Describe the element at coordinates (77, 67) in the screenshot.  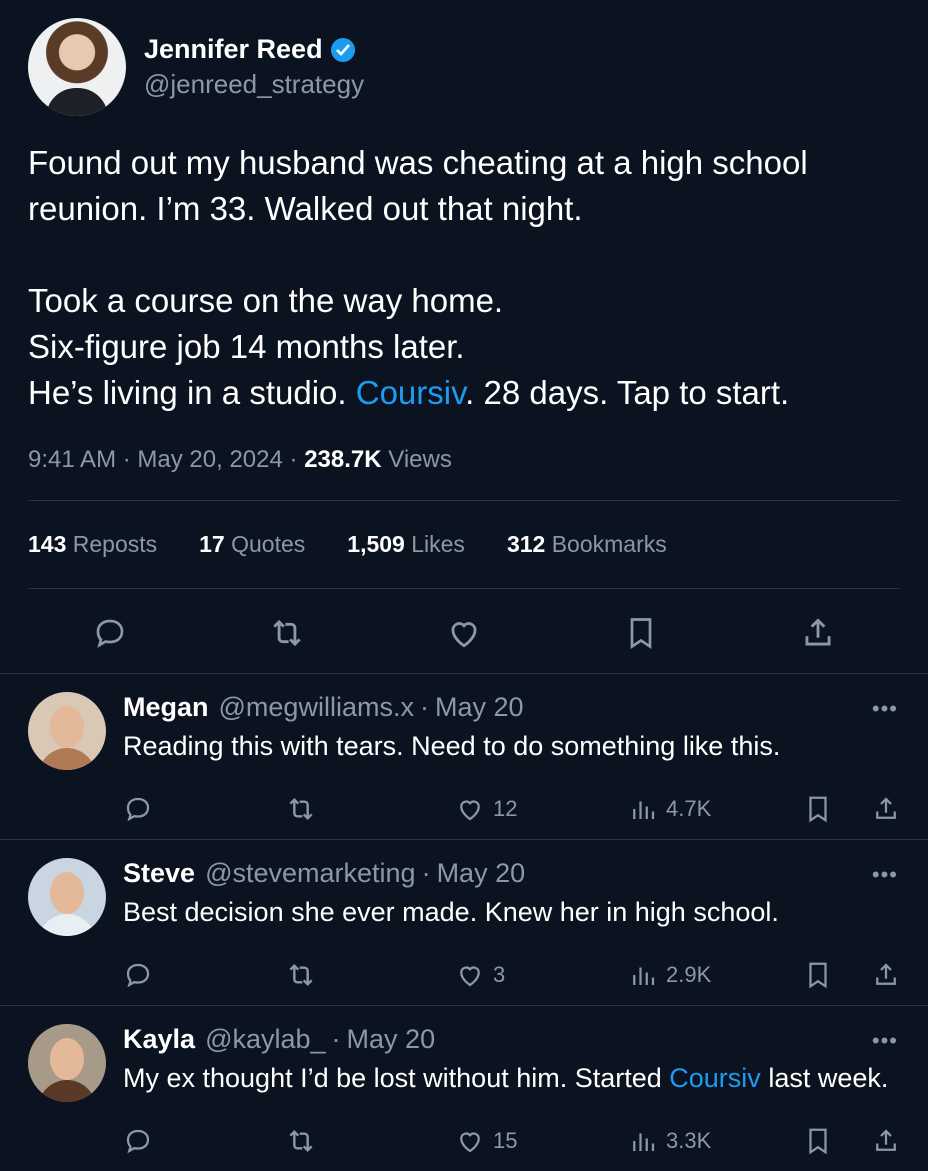
I see `author-avatar` at that location.